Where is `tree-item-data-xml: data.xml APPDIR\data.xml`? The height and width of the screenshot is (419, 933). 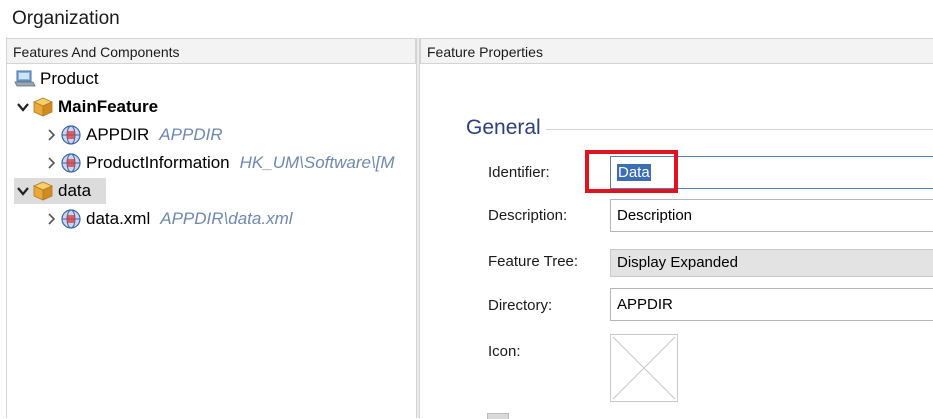
tree-item-data-xml: data.xml APPDIR\data.xml is located at coordinates (167, 219).